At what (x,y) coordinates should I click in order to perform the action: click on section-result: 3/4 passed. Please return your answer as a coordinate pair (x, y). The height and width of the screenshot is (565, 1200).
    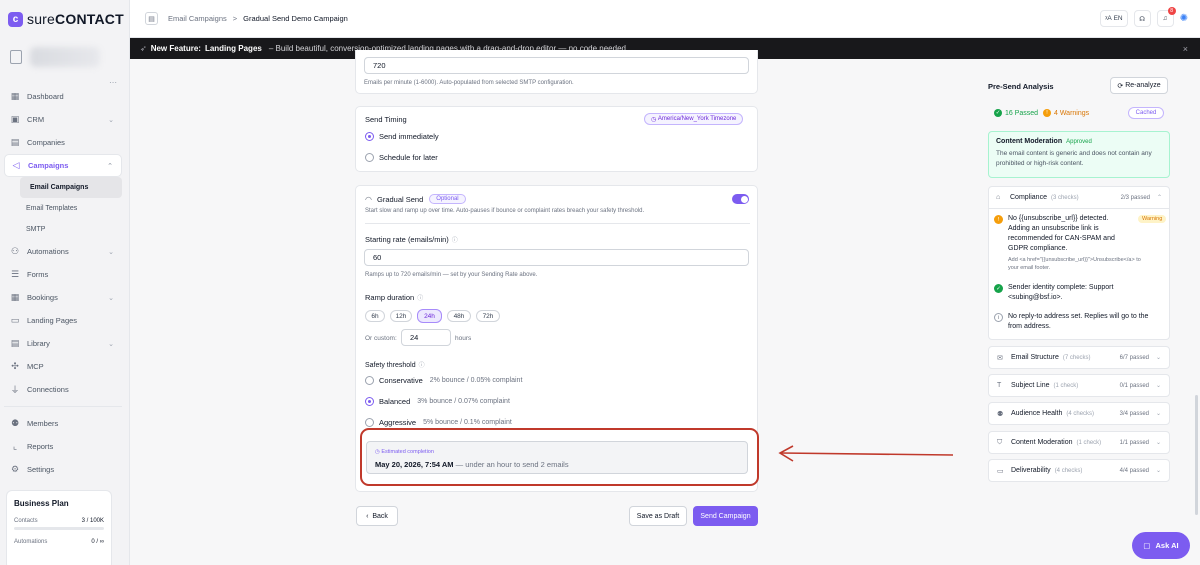
    Looking at the image, I should click on (1134, 413).